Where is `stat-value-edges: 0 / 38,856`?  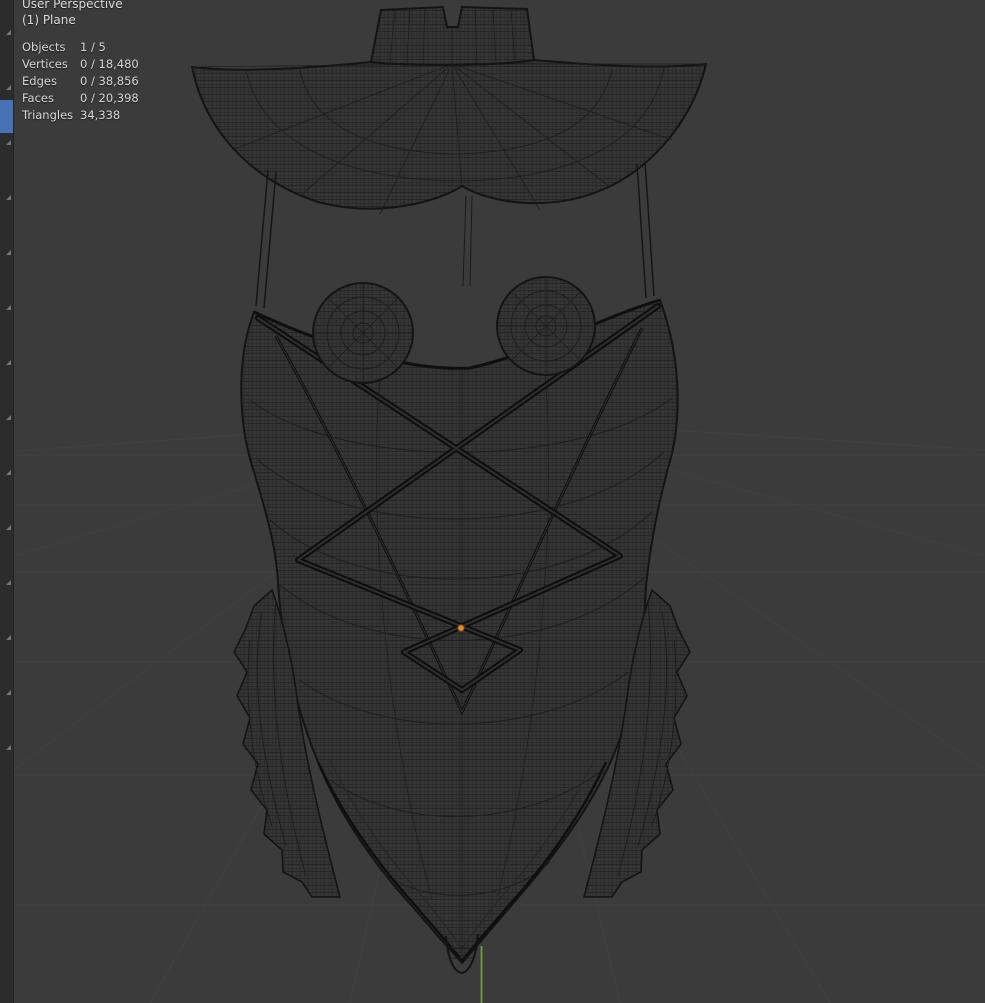
stat-value-edges: 0 / 38,856 is located at coordinates (109, 81).